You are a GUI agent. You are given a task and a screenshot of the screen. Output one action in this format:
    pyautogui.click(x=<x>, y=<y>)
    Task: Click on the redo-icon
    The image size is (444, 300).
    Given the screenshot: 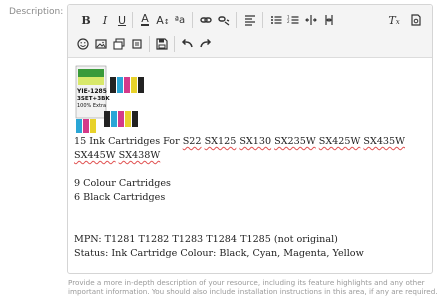 What is the action you would take?
    pyautogui.click(x=206, y=43)
    